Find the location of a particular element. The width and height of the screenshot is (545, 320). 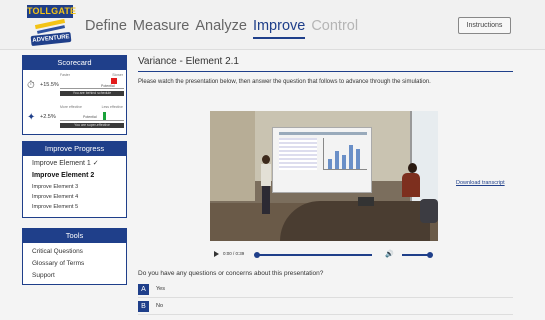

volume-icon: 🔊 is located at coordinates (389, 254).